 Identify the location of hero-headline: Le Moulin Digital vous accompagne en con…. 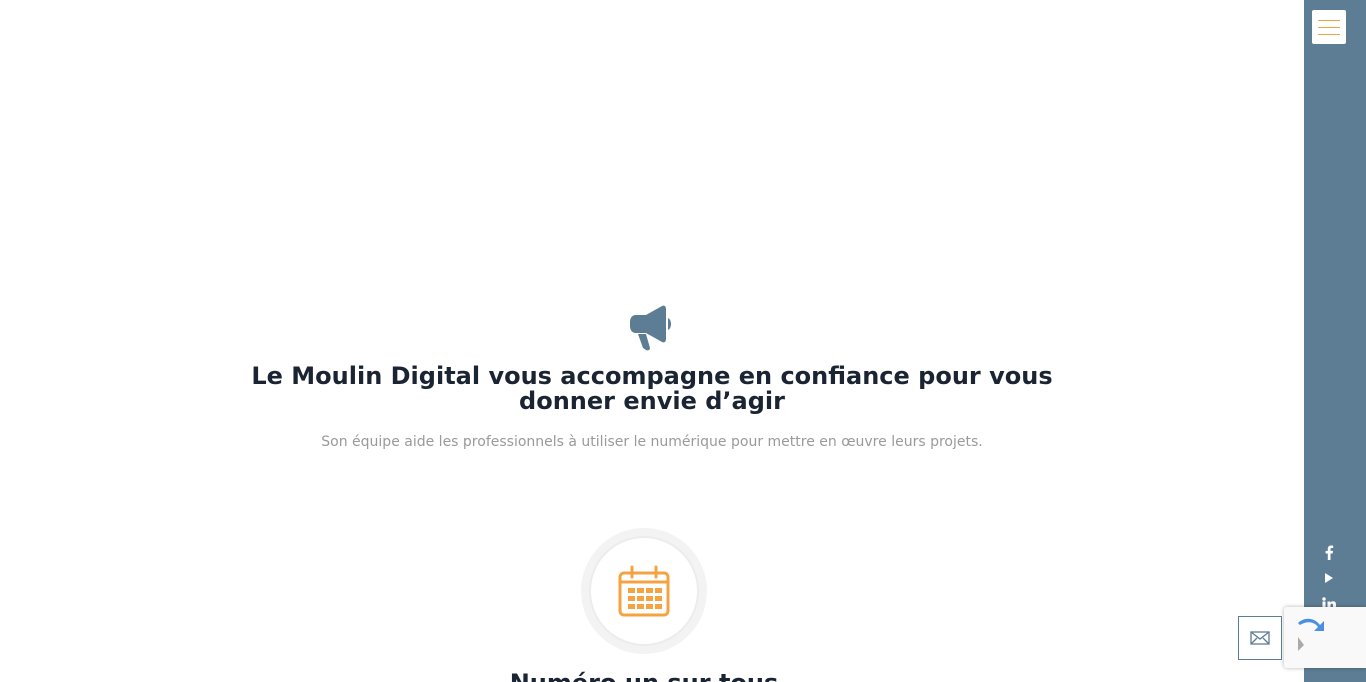
(652, 388).